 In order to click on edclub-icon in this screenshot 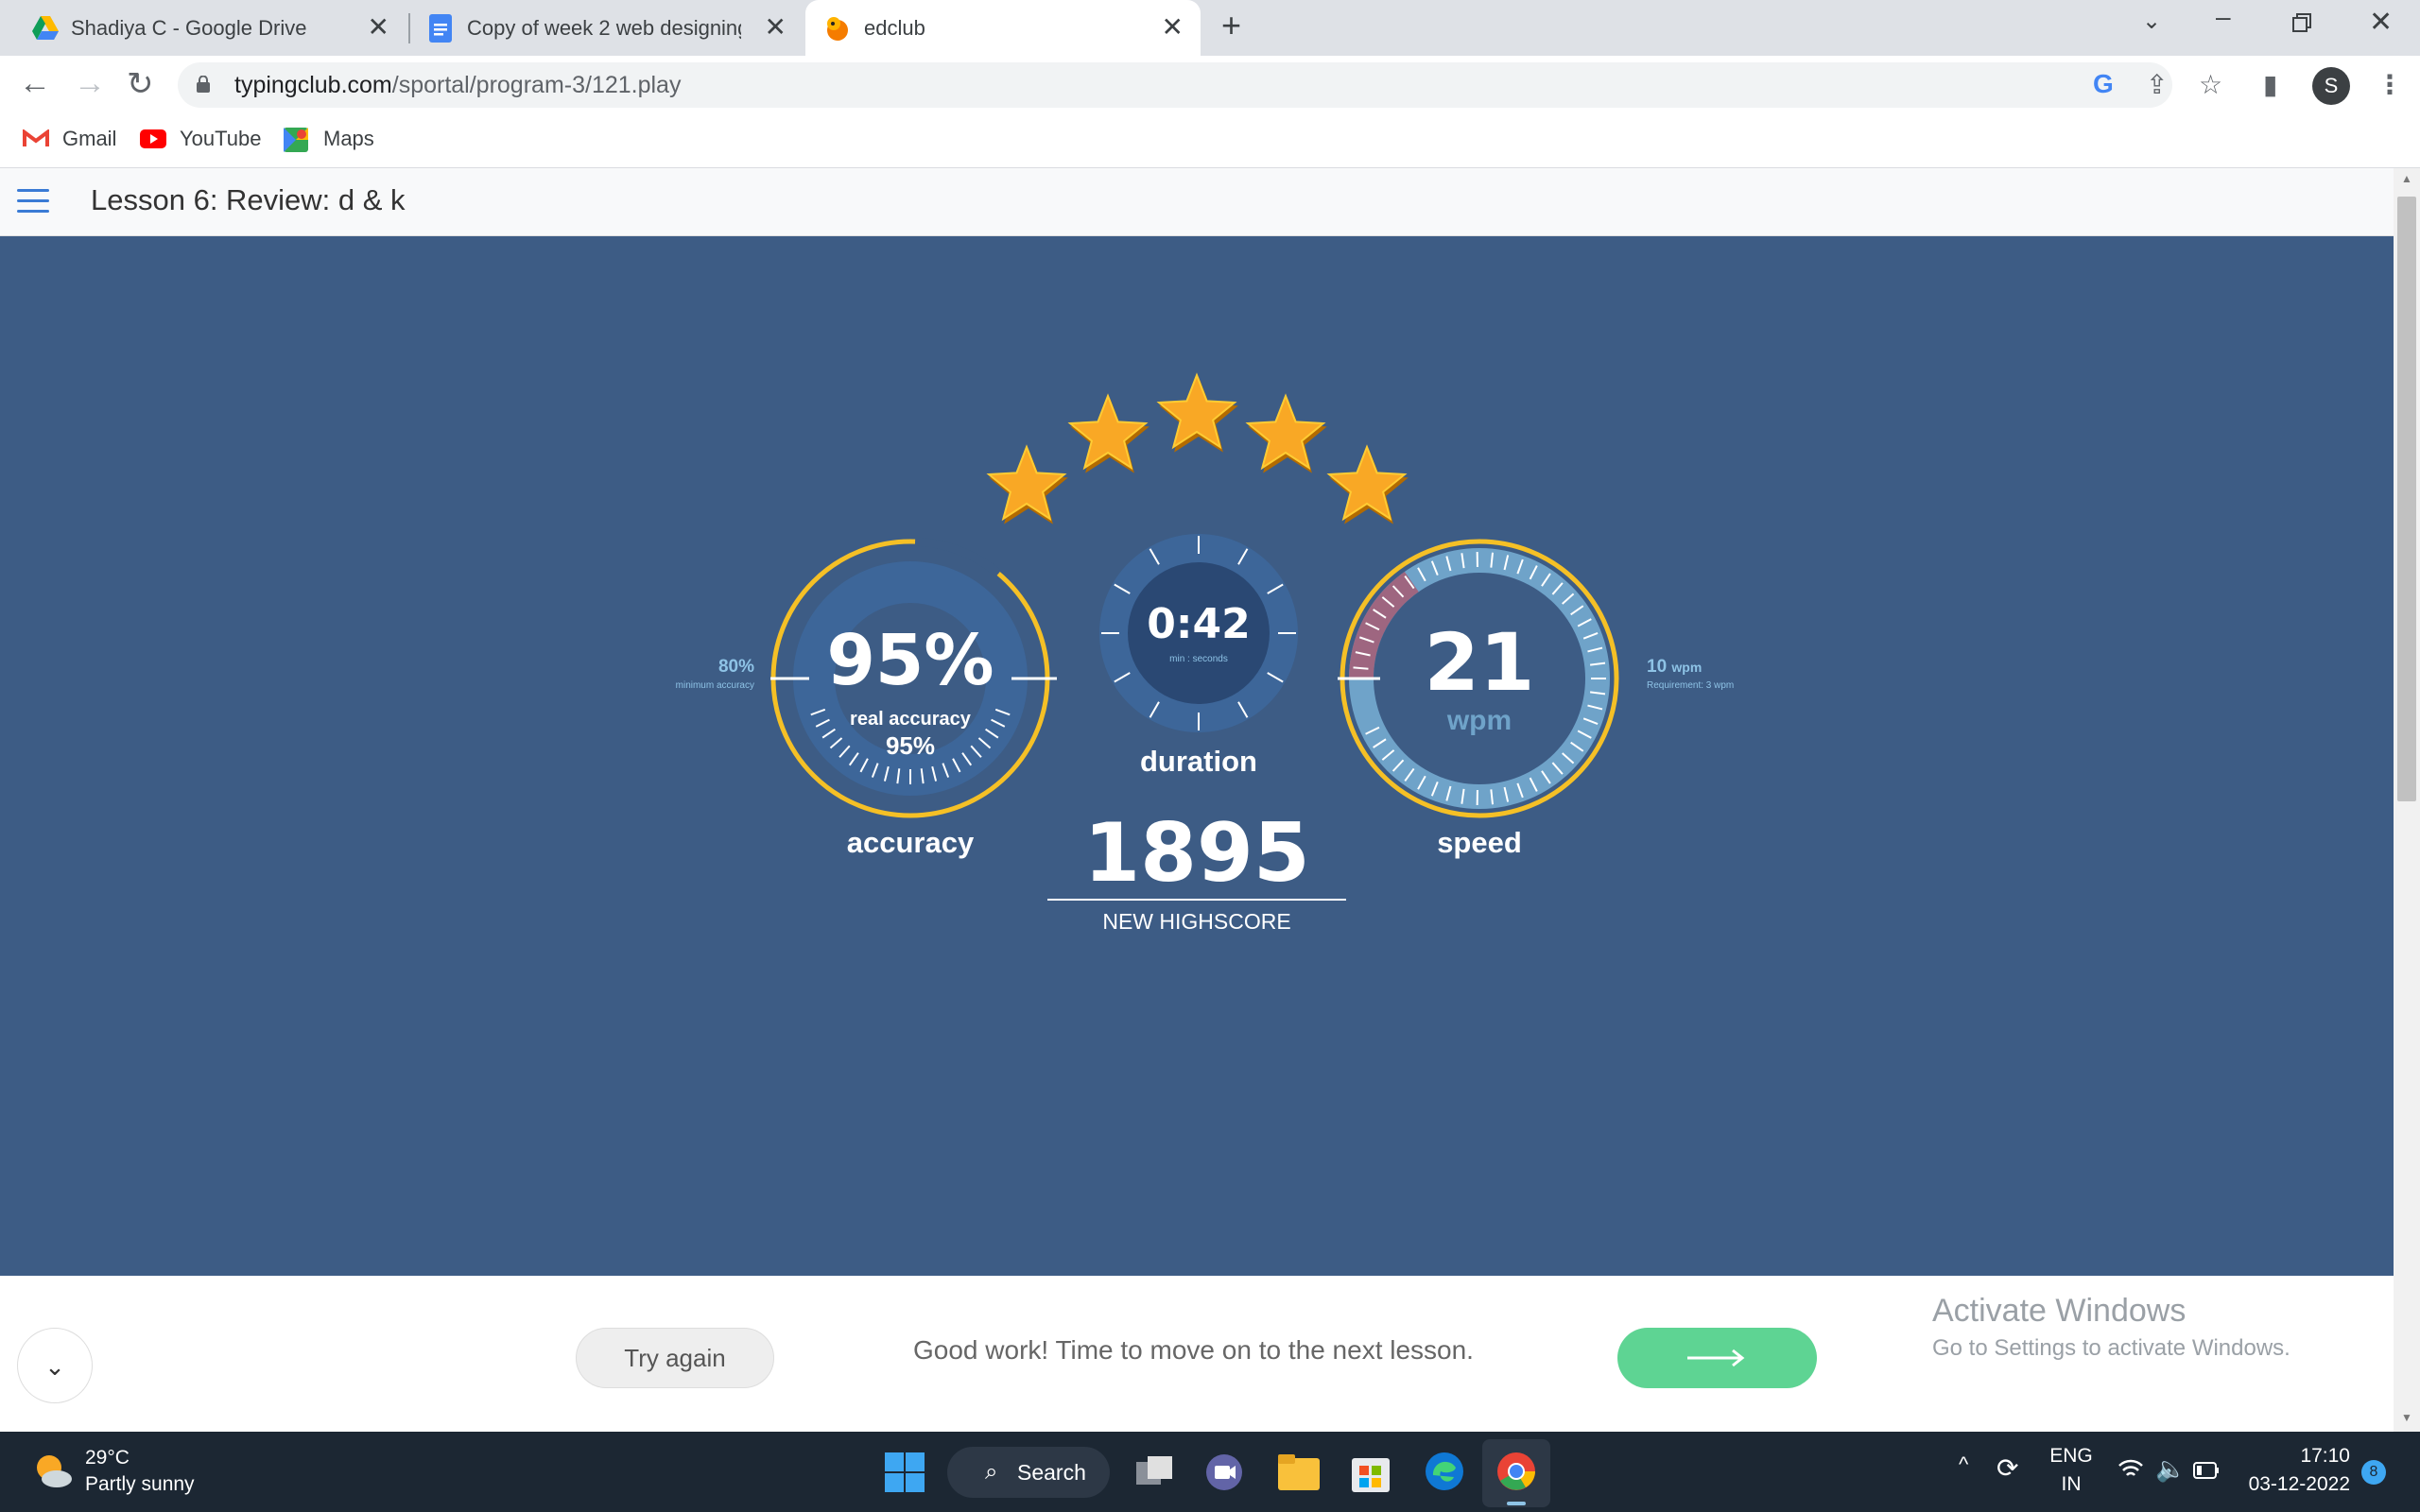, I will do `click(838, 29)`.